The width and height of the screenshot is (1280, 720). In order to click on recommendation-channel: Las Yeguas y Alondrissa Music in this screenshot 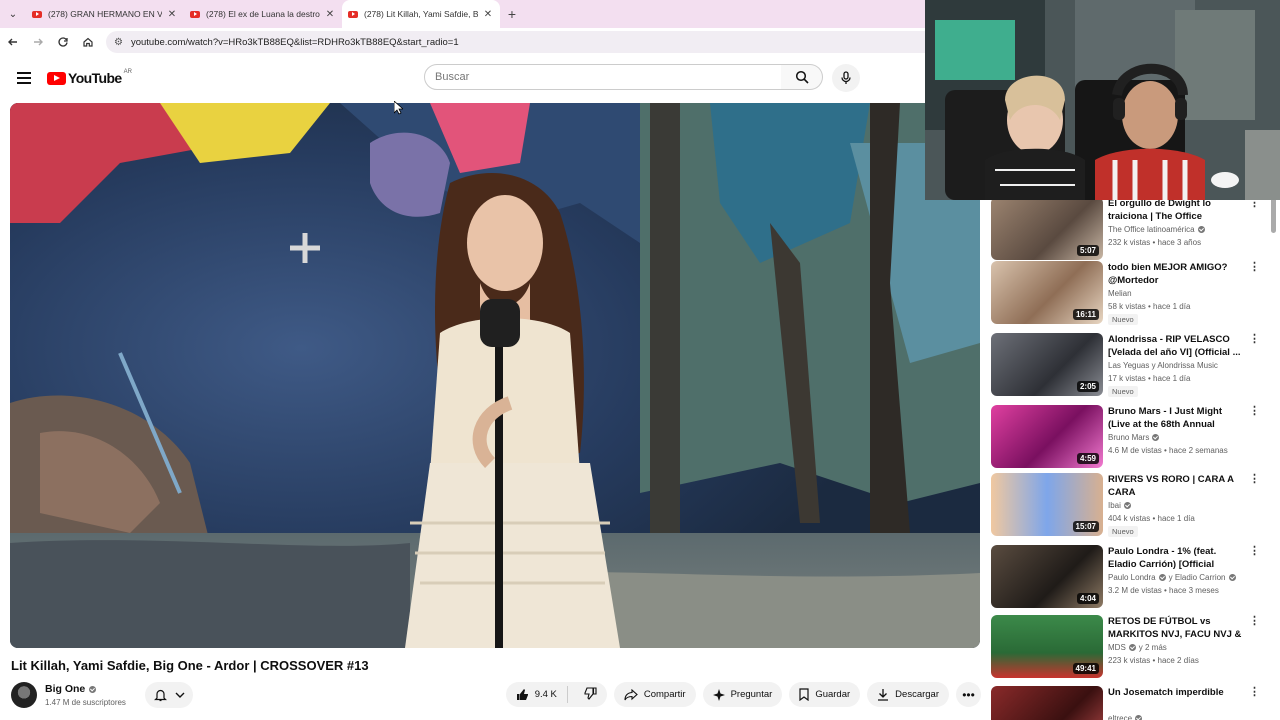, I will do `click(1163, 365)`.